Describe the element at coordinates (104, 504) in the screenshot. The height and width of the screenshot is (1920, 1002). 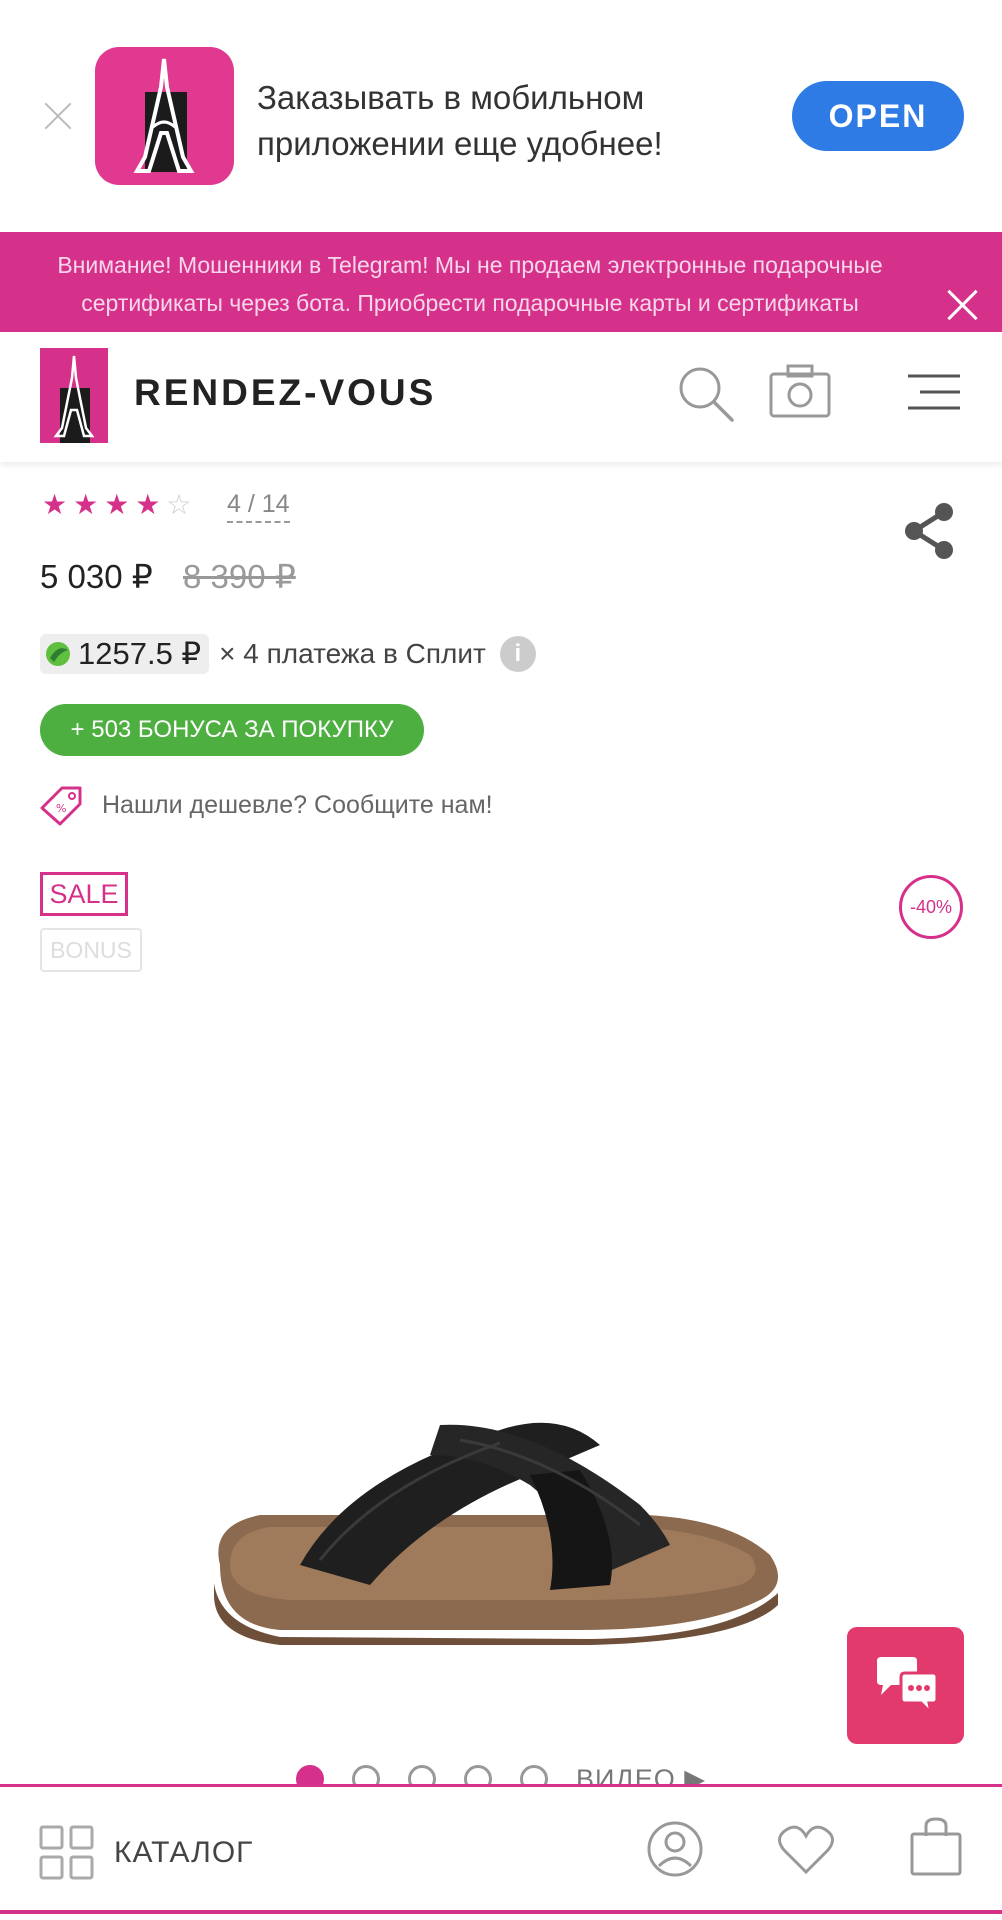
I see `star-icon: ★★★★` at that location.